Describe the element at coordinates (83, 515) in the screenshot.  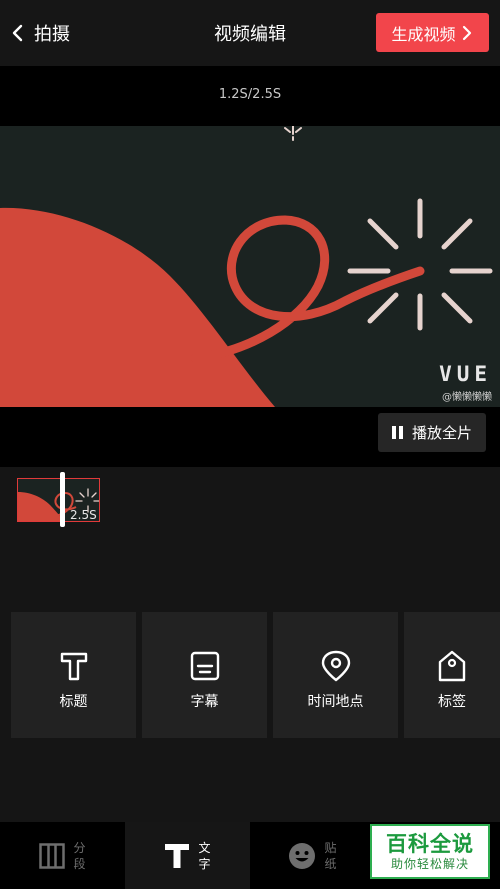
I see `clip-duration: 2.5S` at that location.